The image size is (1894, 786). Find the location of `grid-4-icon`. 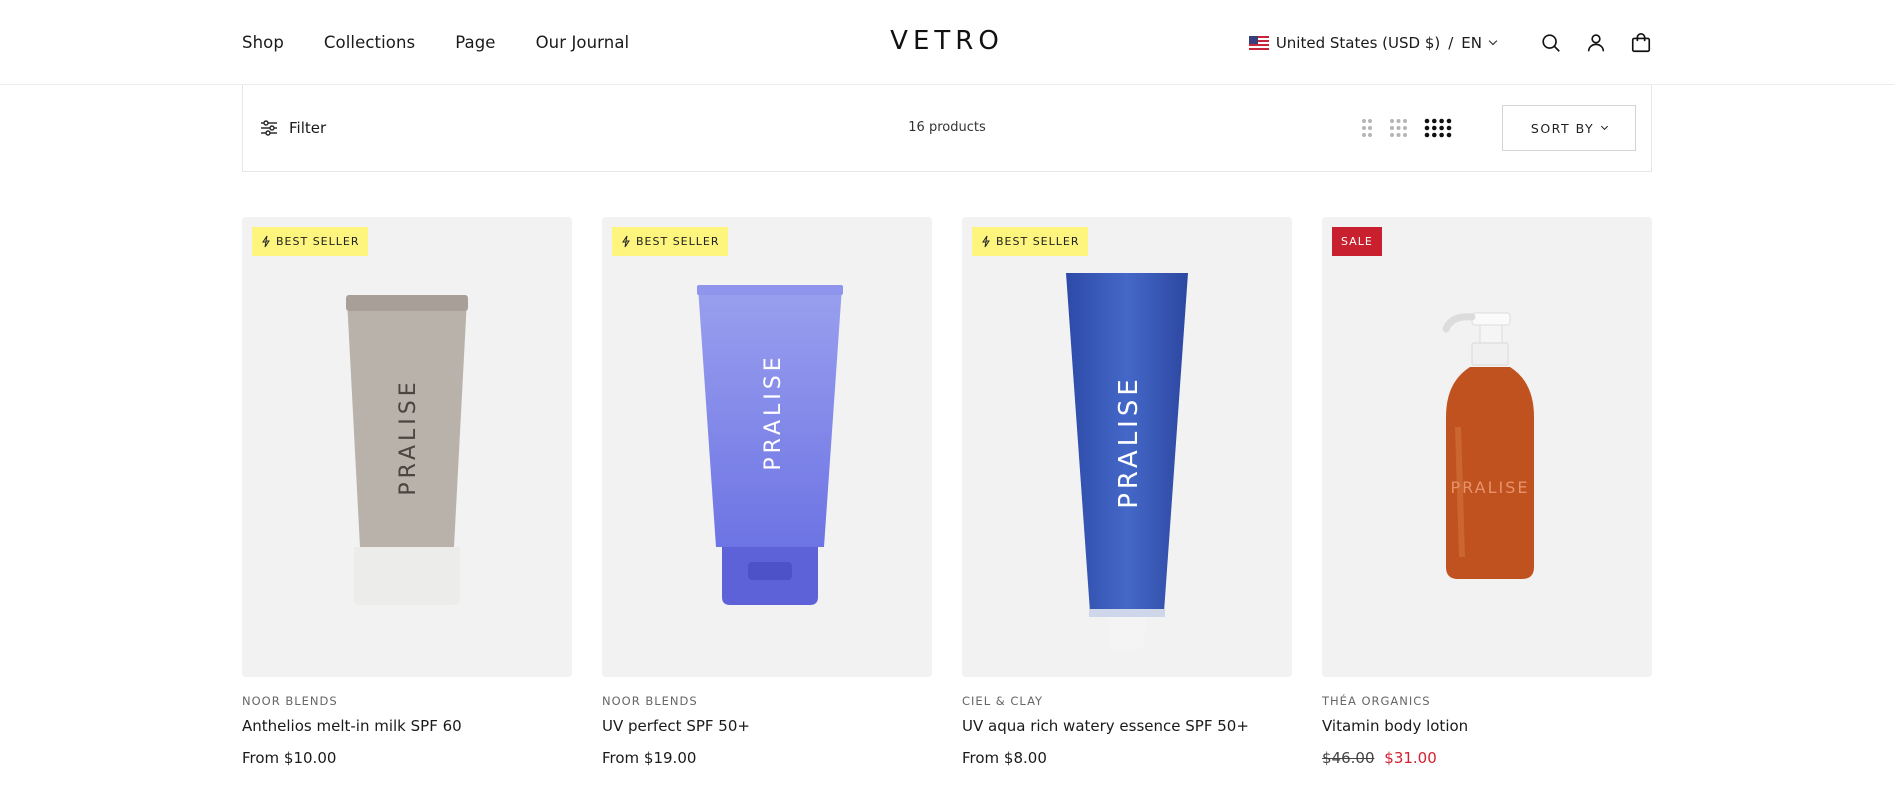

grid-4-icon is located at coordinates (1438, 128).